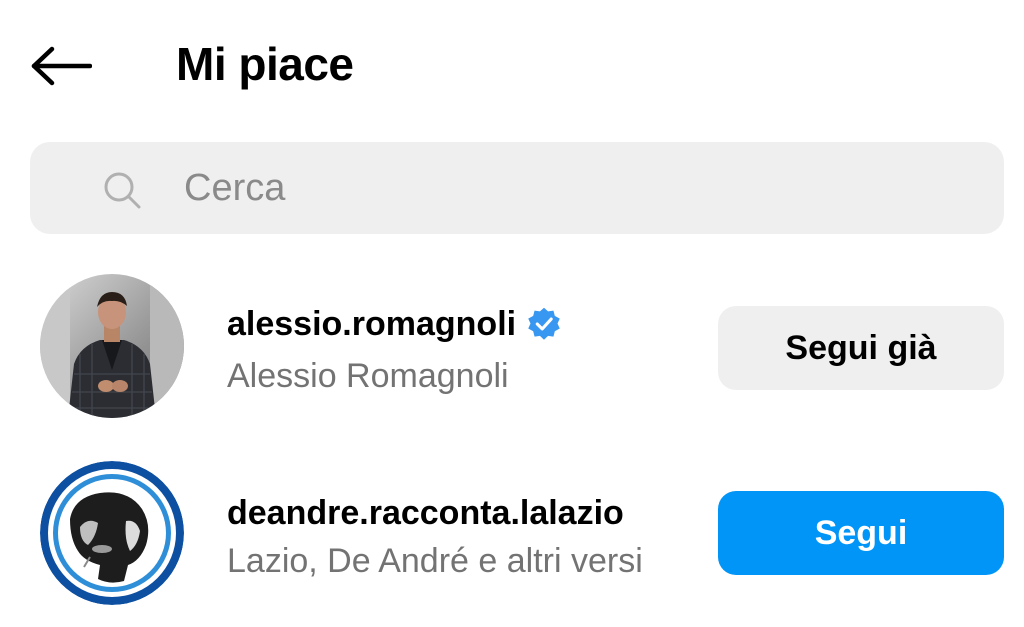 Image resolution: width=1024 pixels, height=627 pixels. Describe the element at coordinates (368, 376) in the screenshot. I see `full-name: Alessio Romagnoli` at that location.